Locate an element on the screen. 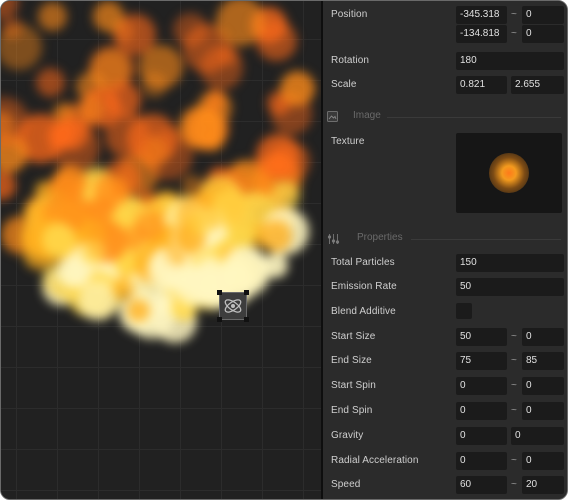 Image resolution: width=568 pixels, height=500 pixels. properties-section-header: Properties is located at coordinates (444, 239).